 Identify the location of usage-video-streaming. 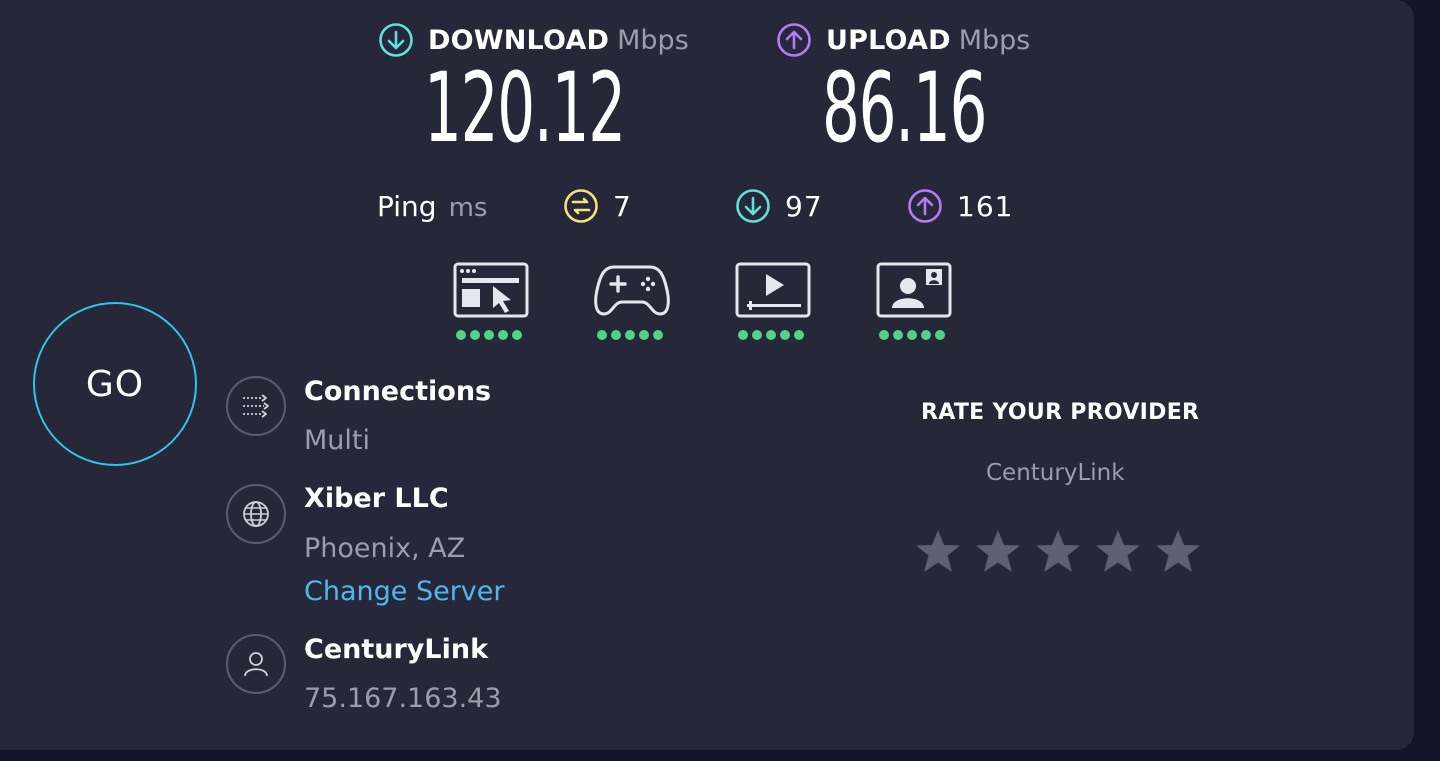
(773, 301).